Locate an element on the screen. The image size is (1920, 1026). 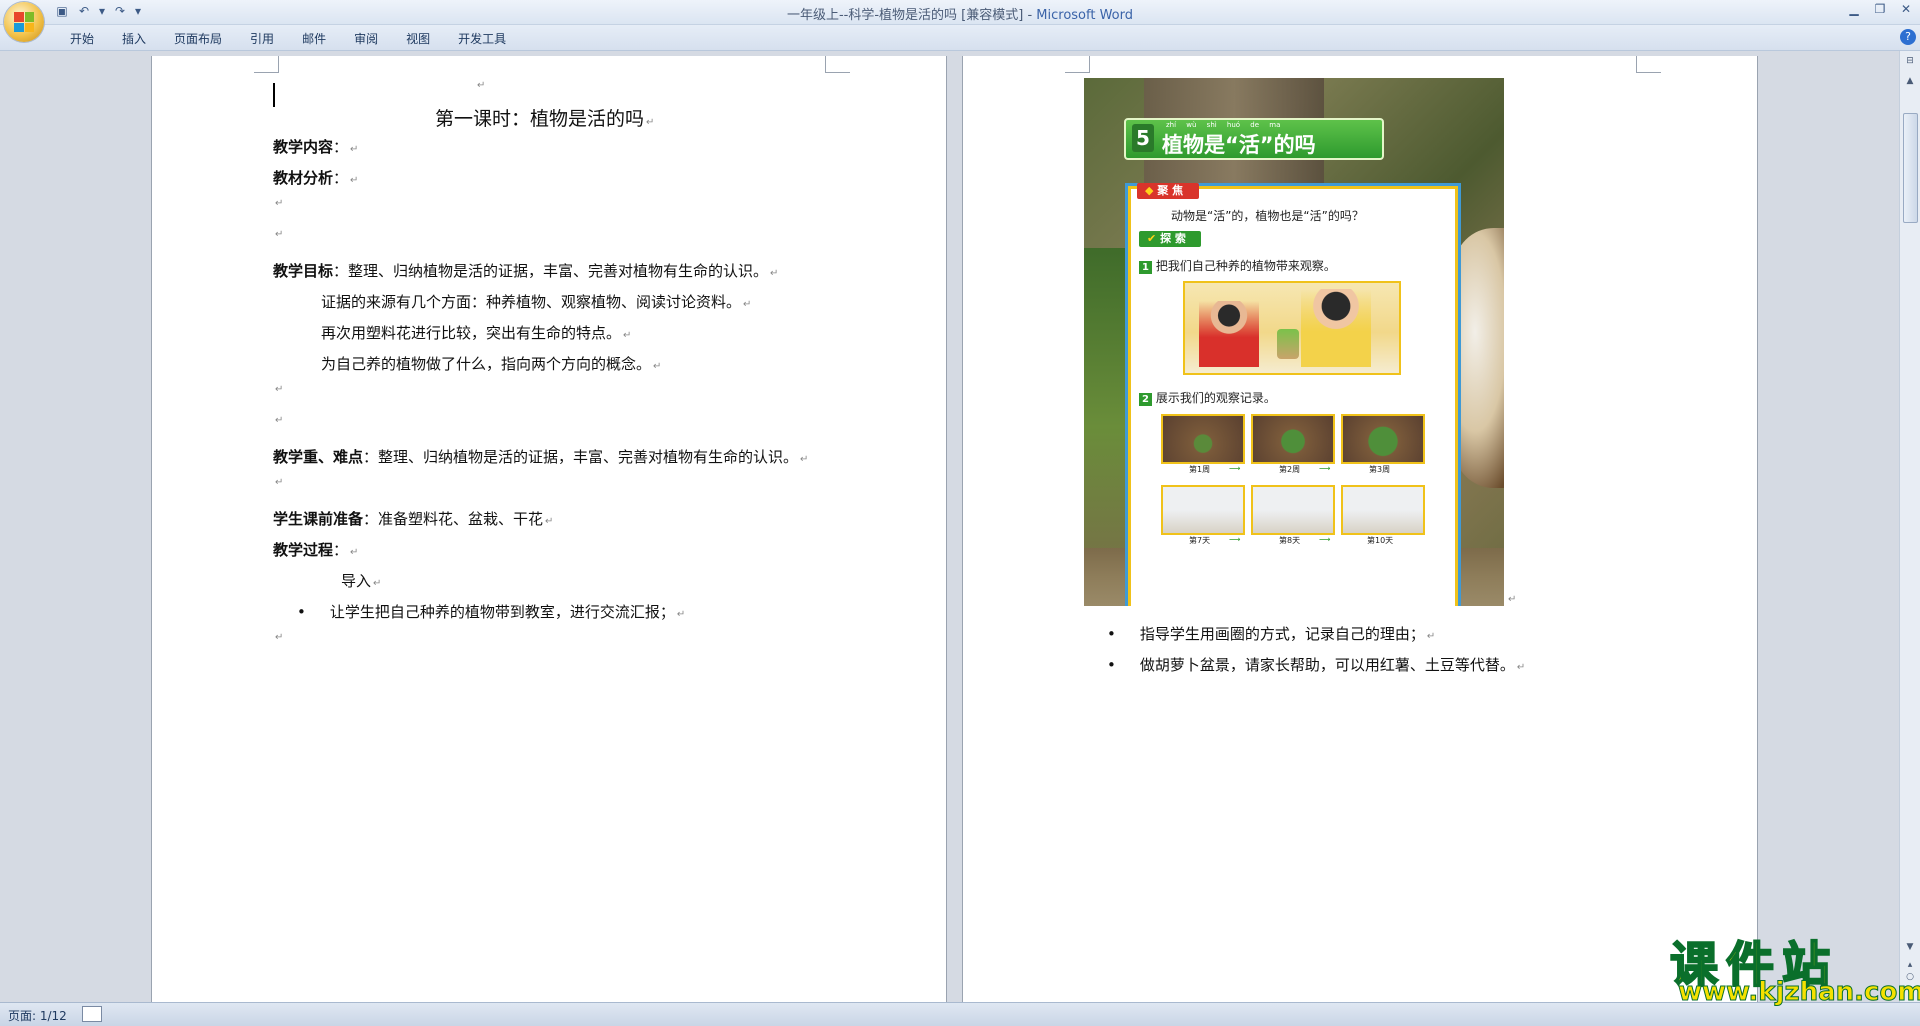
proofing-icon is located at coordinates (92, 1014).